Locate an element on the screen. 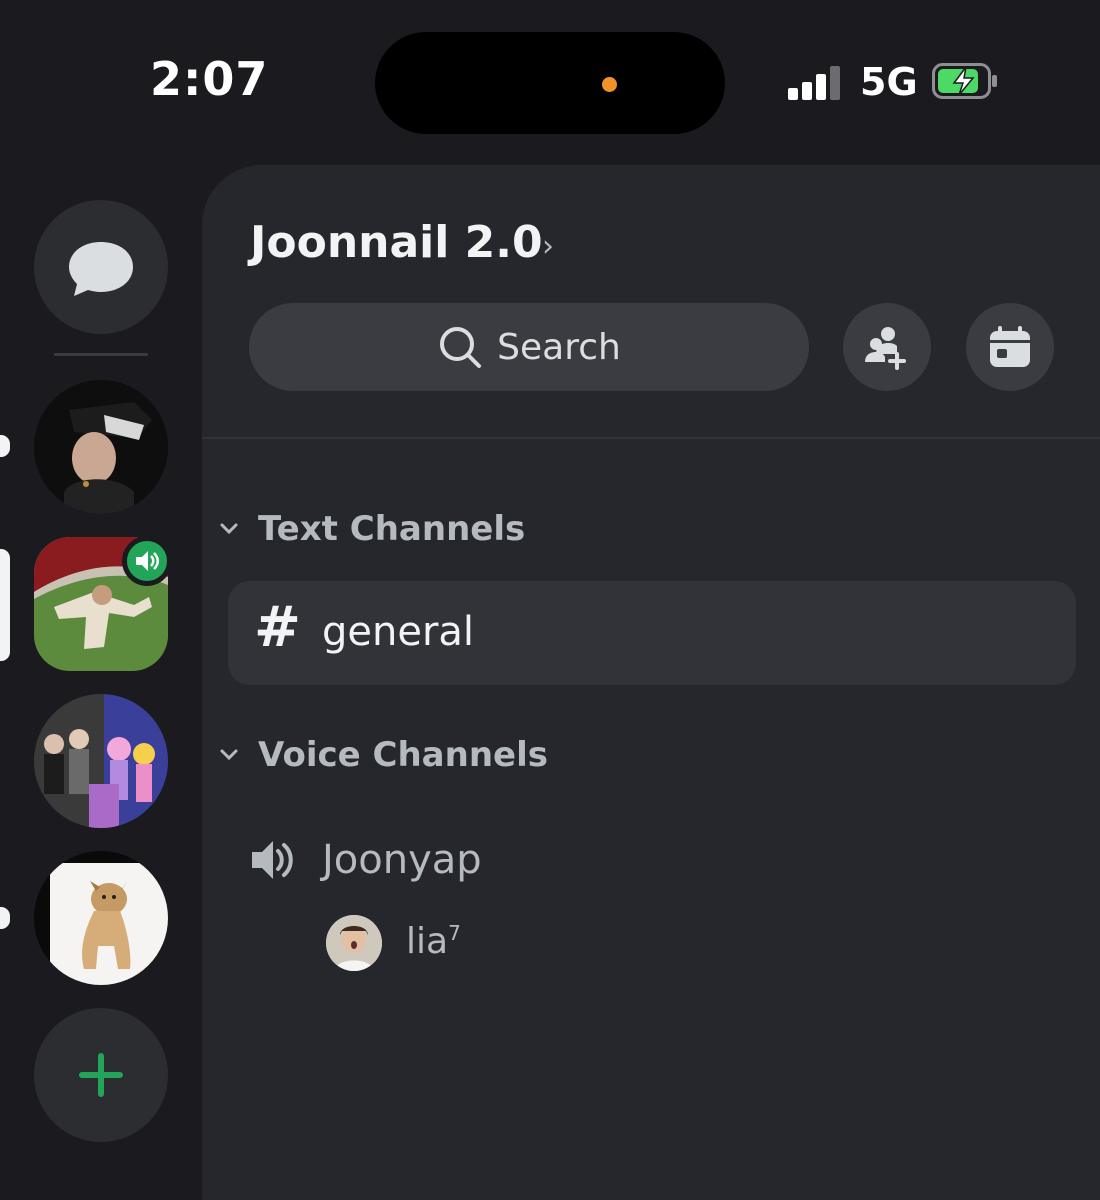 This screenshot has width=1100, height=1200. voice-channel-name: Joonyap is located at coordinates (402, 860).